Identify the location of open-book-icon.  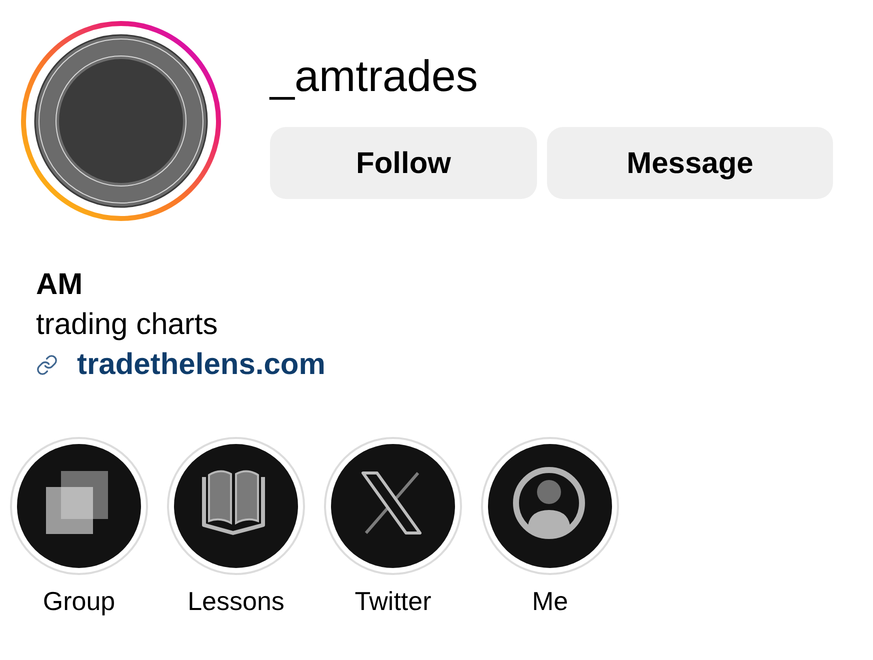
(236, 506).